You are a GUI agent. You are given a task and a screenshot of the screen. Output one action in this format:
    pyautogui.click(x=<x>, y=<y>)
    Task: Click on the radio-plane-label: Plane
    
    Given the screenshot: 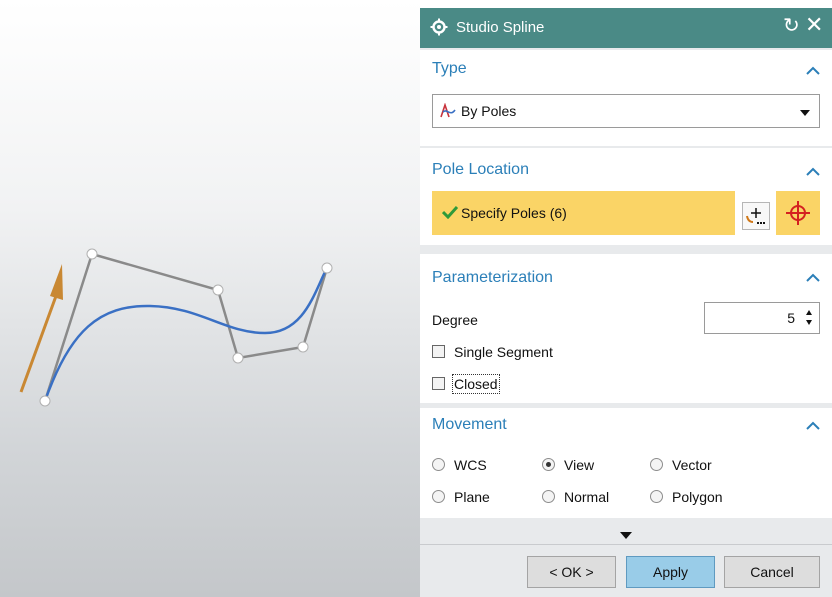 What is the action you would take?
    pyautogui.click(x=472, y=497)
    